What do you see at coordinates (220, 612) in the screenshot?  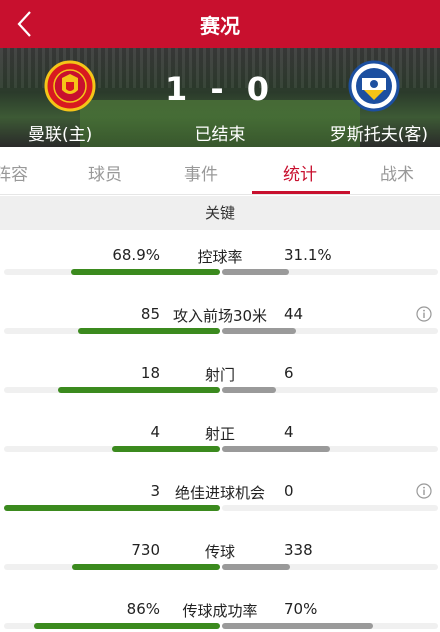 I see `stat-row: 86% 传球成功率 70%` at bounding box center [220, 612].